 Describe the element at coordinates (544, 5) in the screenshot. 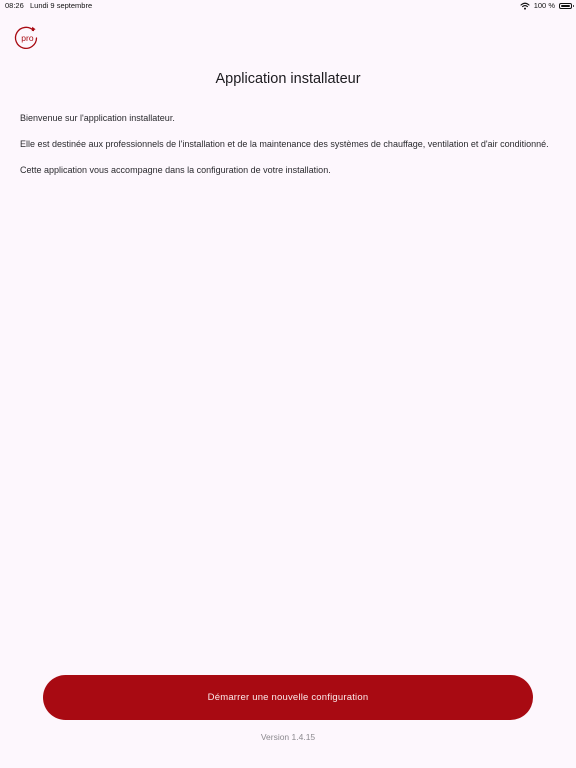

I see `battery-percentage: 100 %` at that location.